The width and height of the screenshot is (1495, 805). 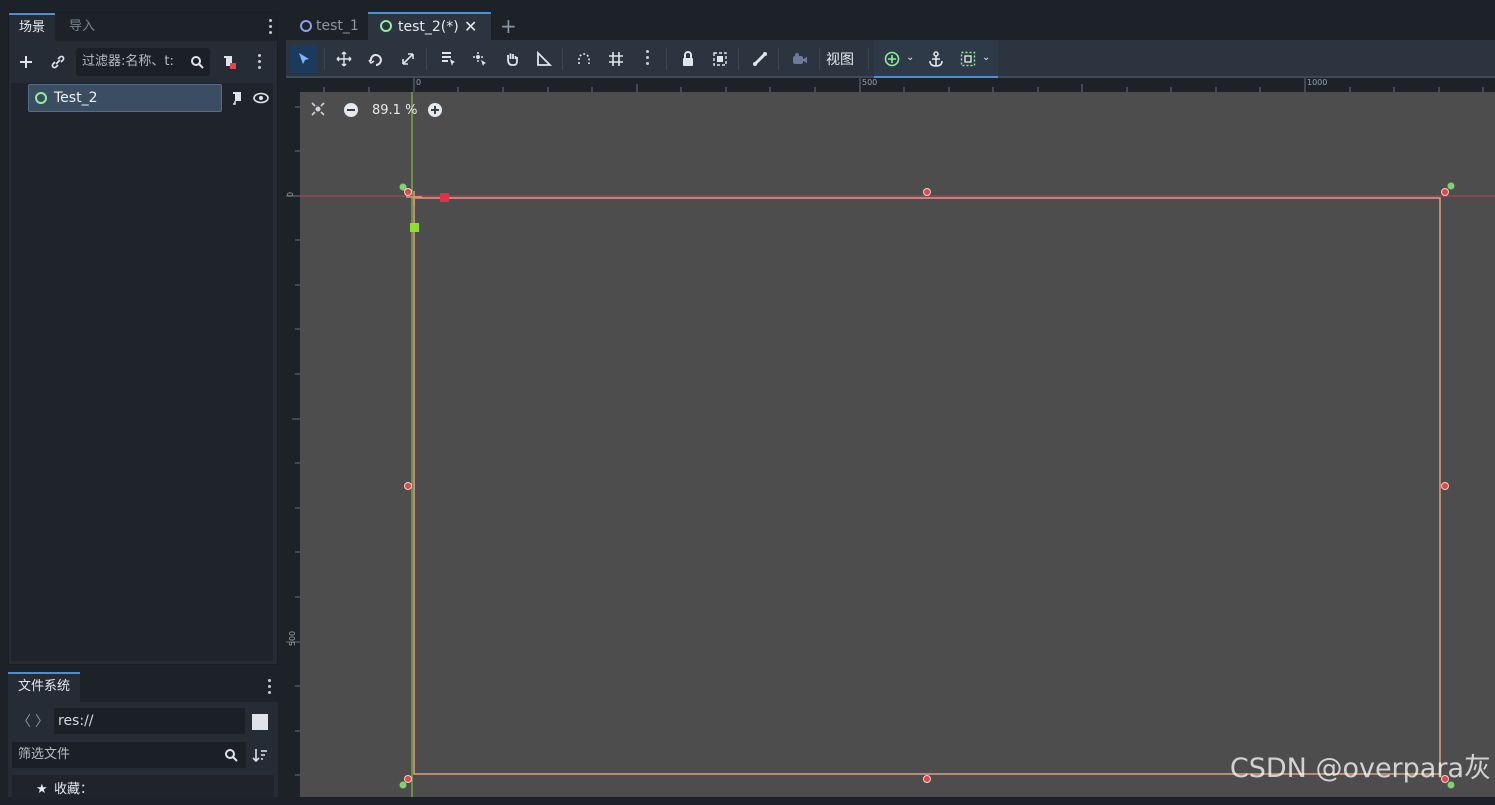 I want to click on canvas-toolbar: 视图 ⌄ ⌄, so click(x=890, y=59).